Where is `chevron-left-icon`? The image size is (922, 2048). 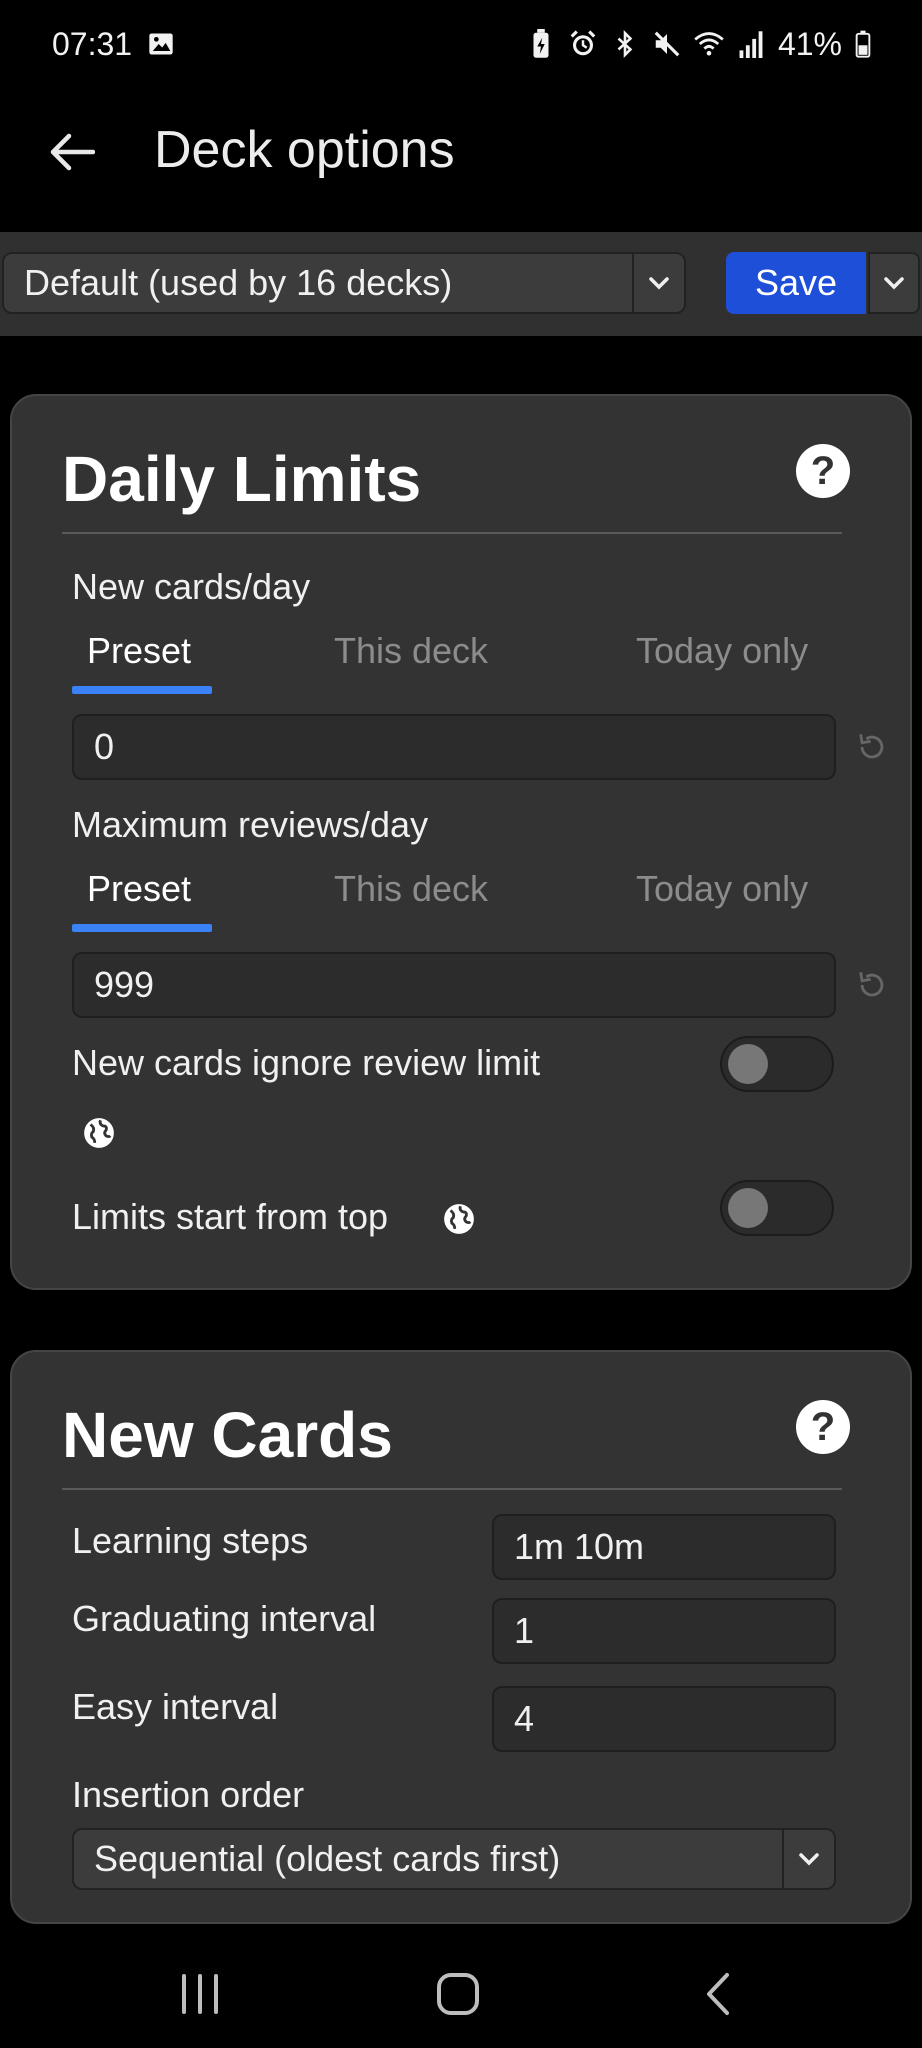 chevron-left-icon is located at coordinates (718, 1994).